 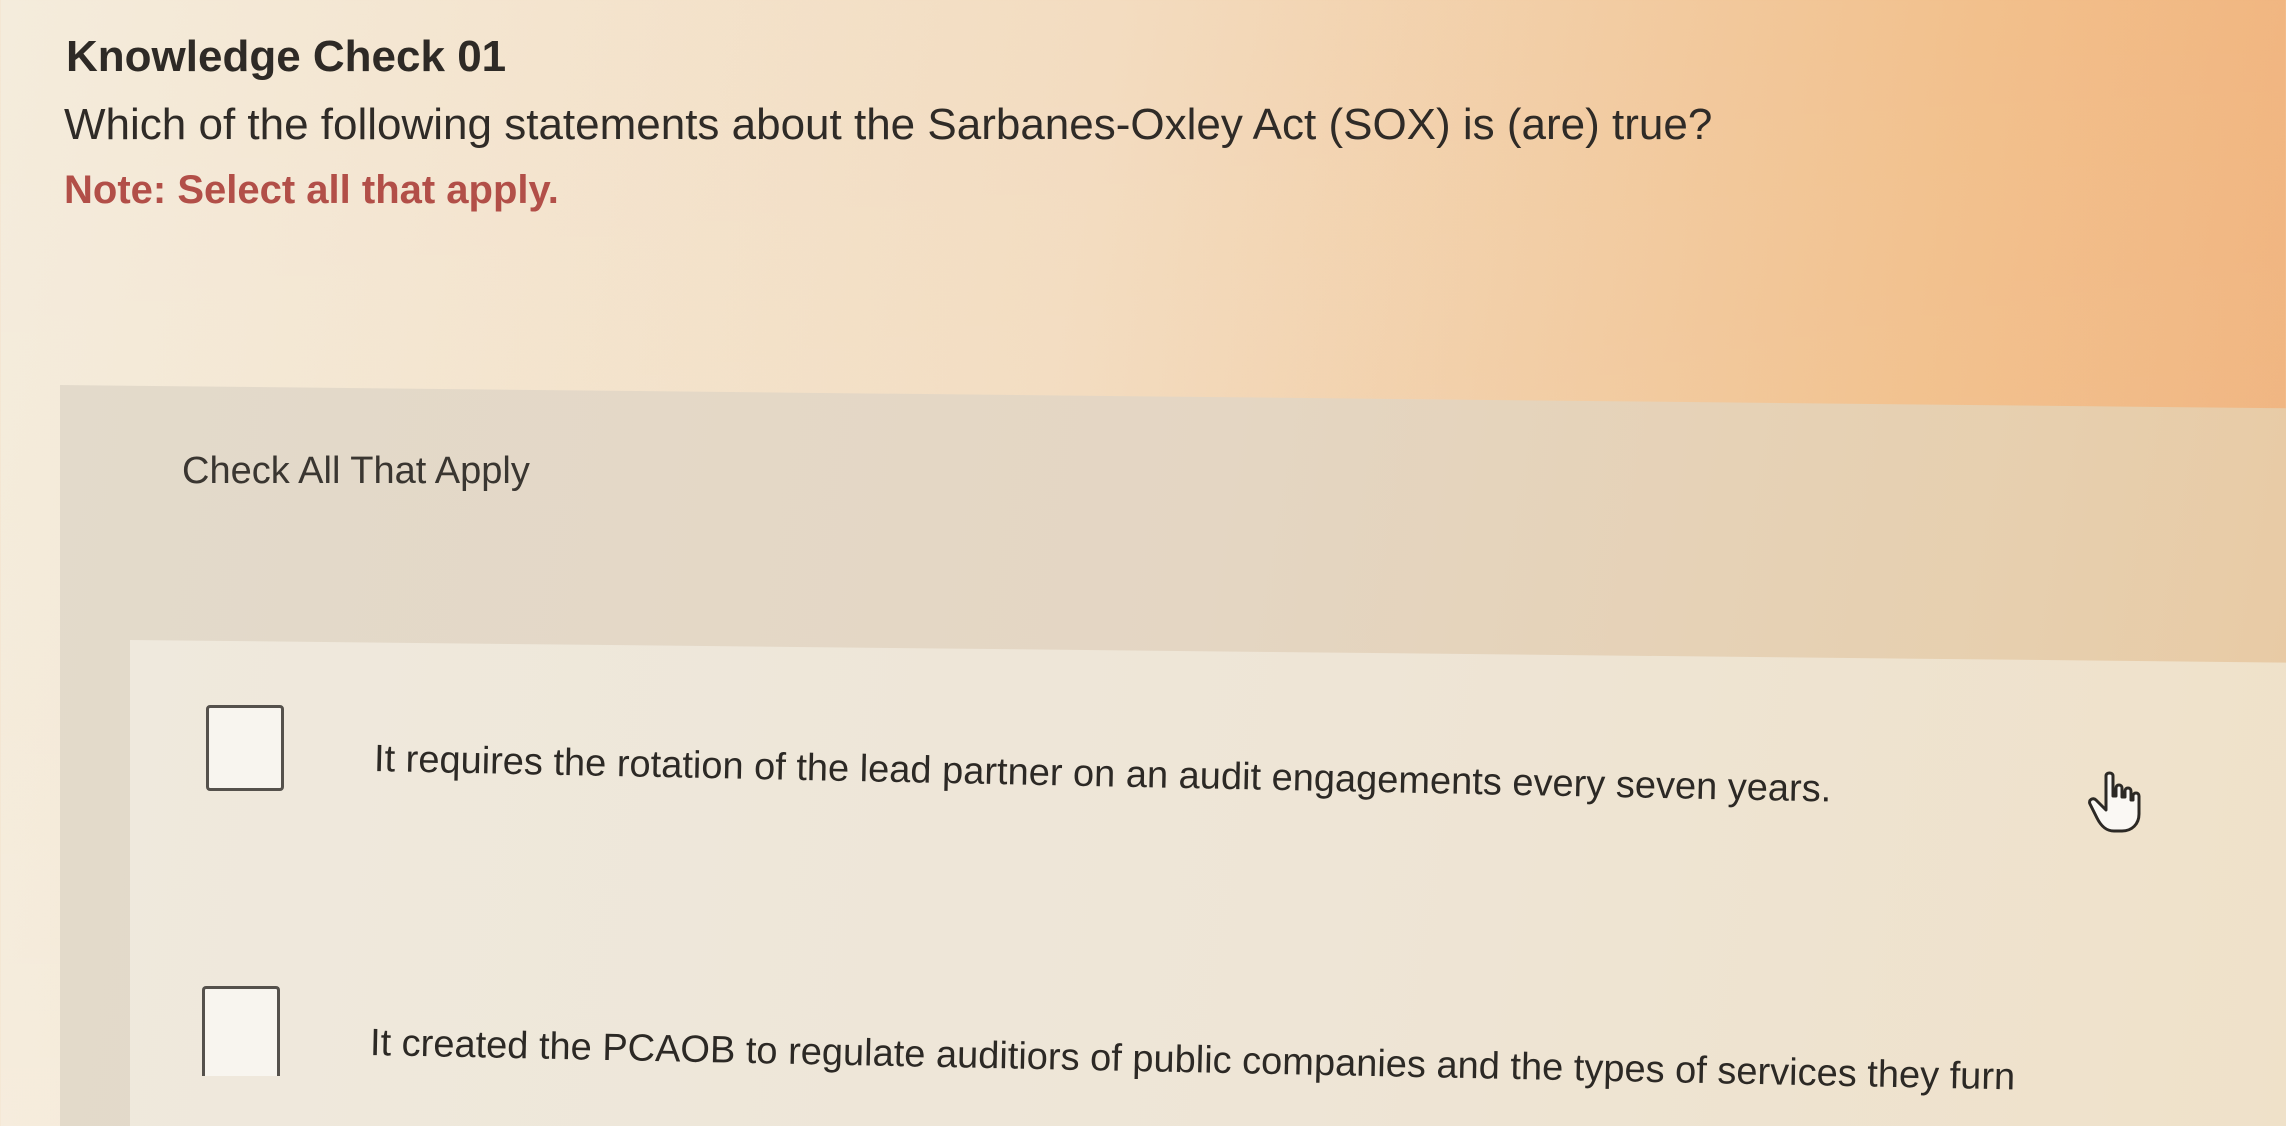 I want to click on page-title: Knowledge Check 01, so click(x=286, y=56).